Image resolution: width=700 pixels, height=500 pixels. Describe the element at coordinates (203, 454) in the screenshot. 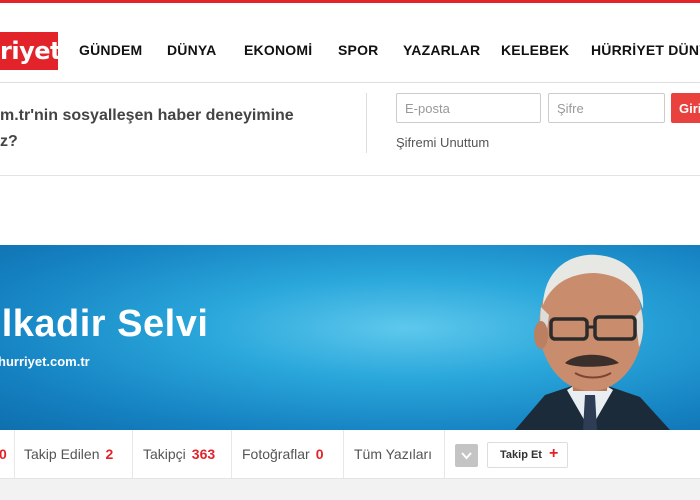

I see `tab-count: 363` at that location.